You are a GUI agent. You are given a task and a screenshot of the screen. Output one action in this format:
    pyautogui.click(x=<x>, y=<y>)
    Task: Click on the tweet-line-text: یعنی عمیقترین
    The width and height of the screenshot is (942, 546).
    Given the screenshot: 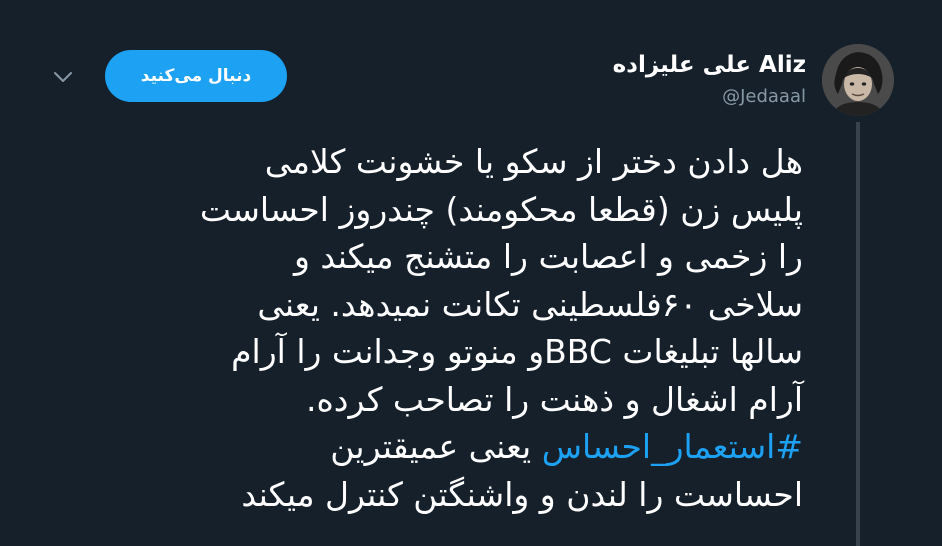 What is the action you would take?
    pyautogui.click(x=431, y=446)
    